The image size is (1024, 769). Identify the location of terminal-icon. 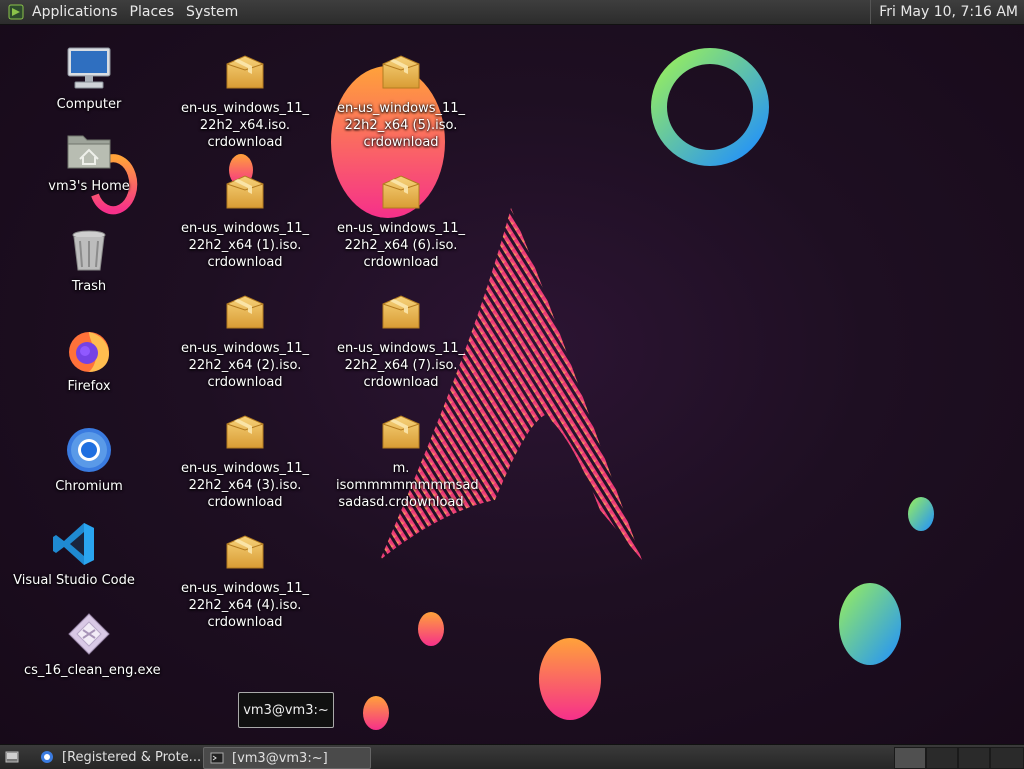
(217, 758).